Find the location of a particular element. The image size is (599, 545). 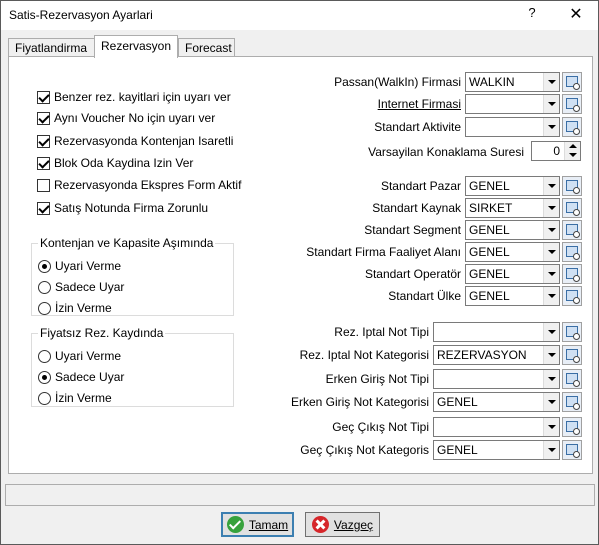

segment-label: Standart Segment is located at coordinates (412, 230).